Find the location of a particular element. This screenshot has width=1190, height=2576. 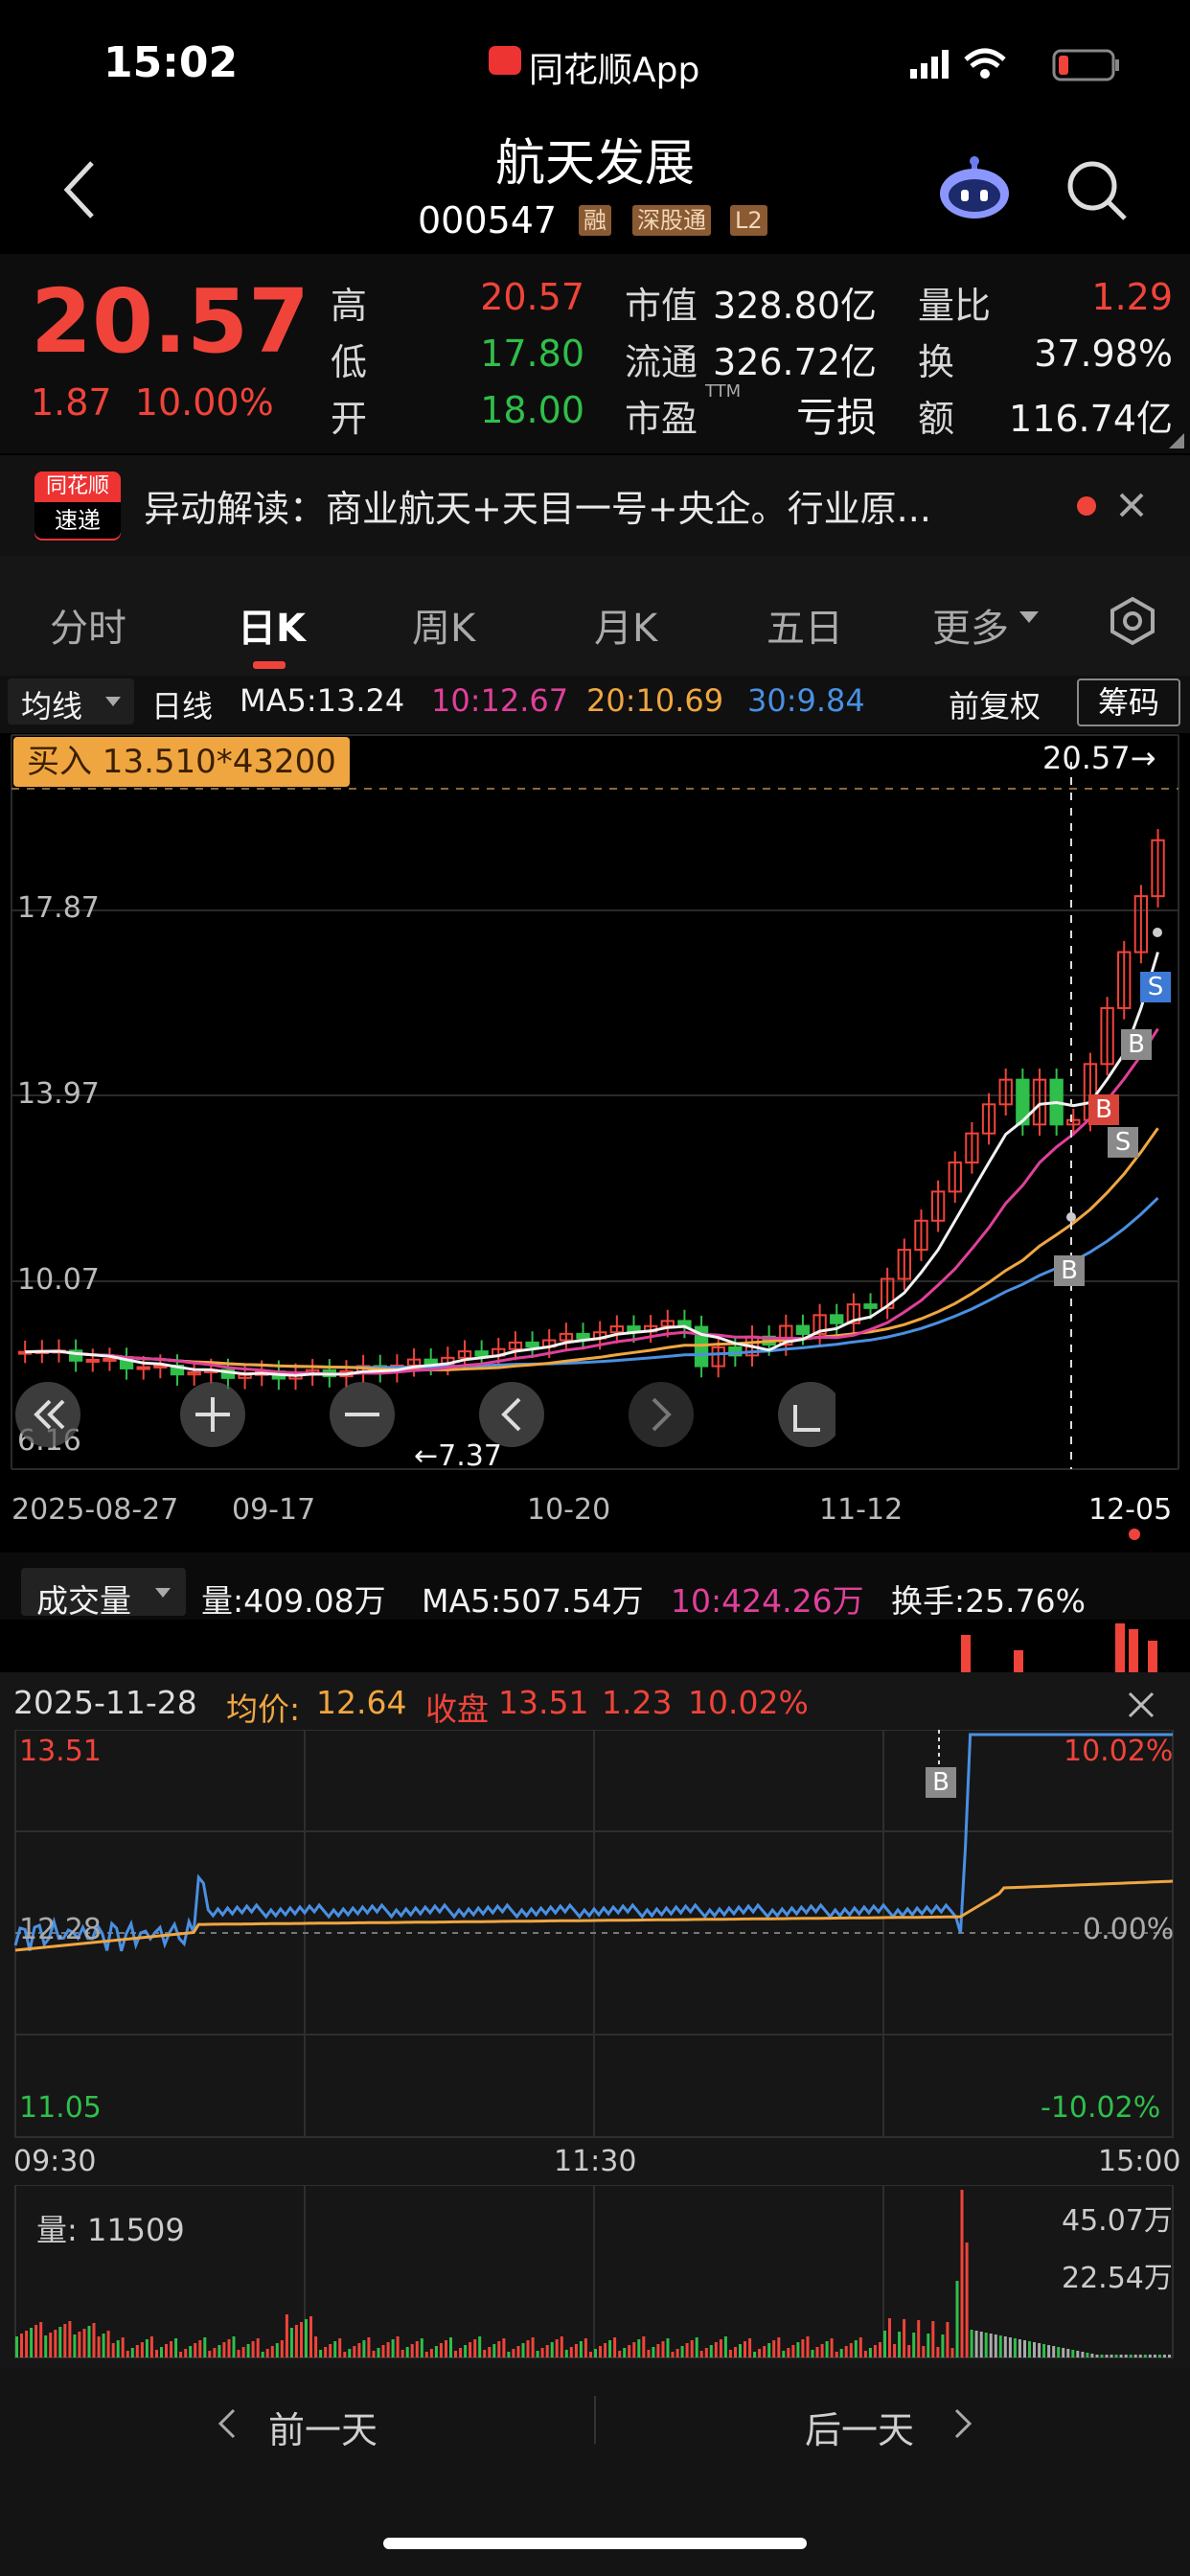

tab-intraday: 分时 is located at coordinates (88, 625).